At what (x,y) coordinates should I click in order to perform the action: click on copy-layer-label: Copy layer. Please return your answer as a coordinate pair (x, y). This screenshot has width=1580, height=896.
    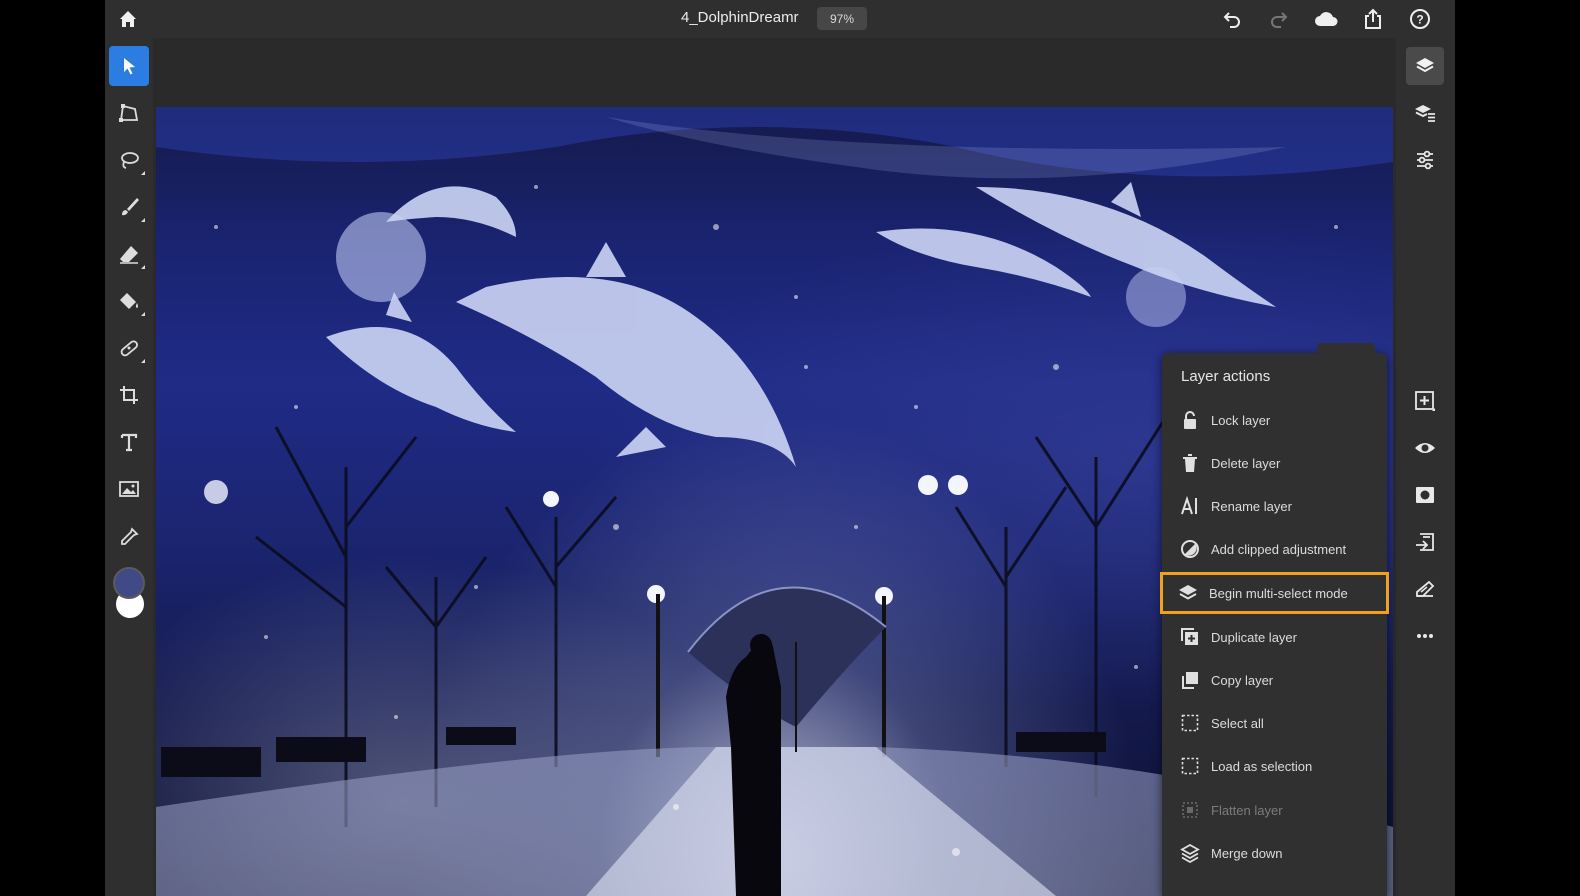
    Looking at the image, I should click on (1242, 680).